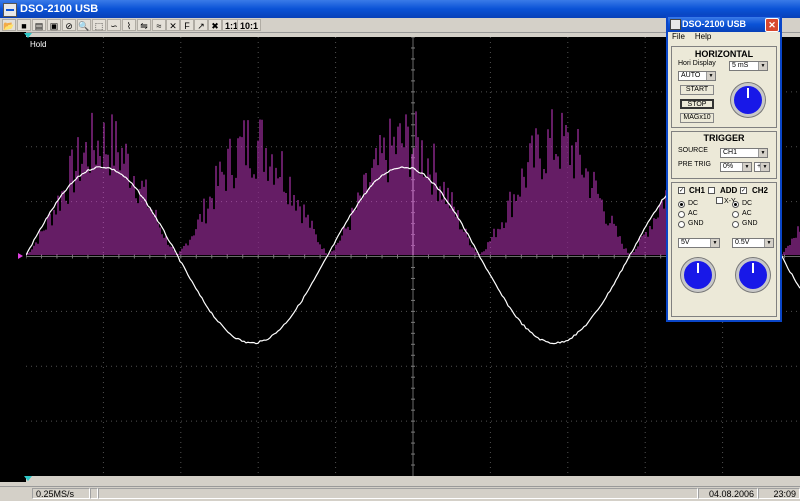 The height and width of the screenshot is (501, 800). Describe the element at coordinates (760, 190) in the screenshot. I see `ch2-label: CH2` at that location.